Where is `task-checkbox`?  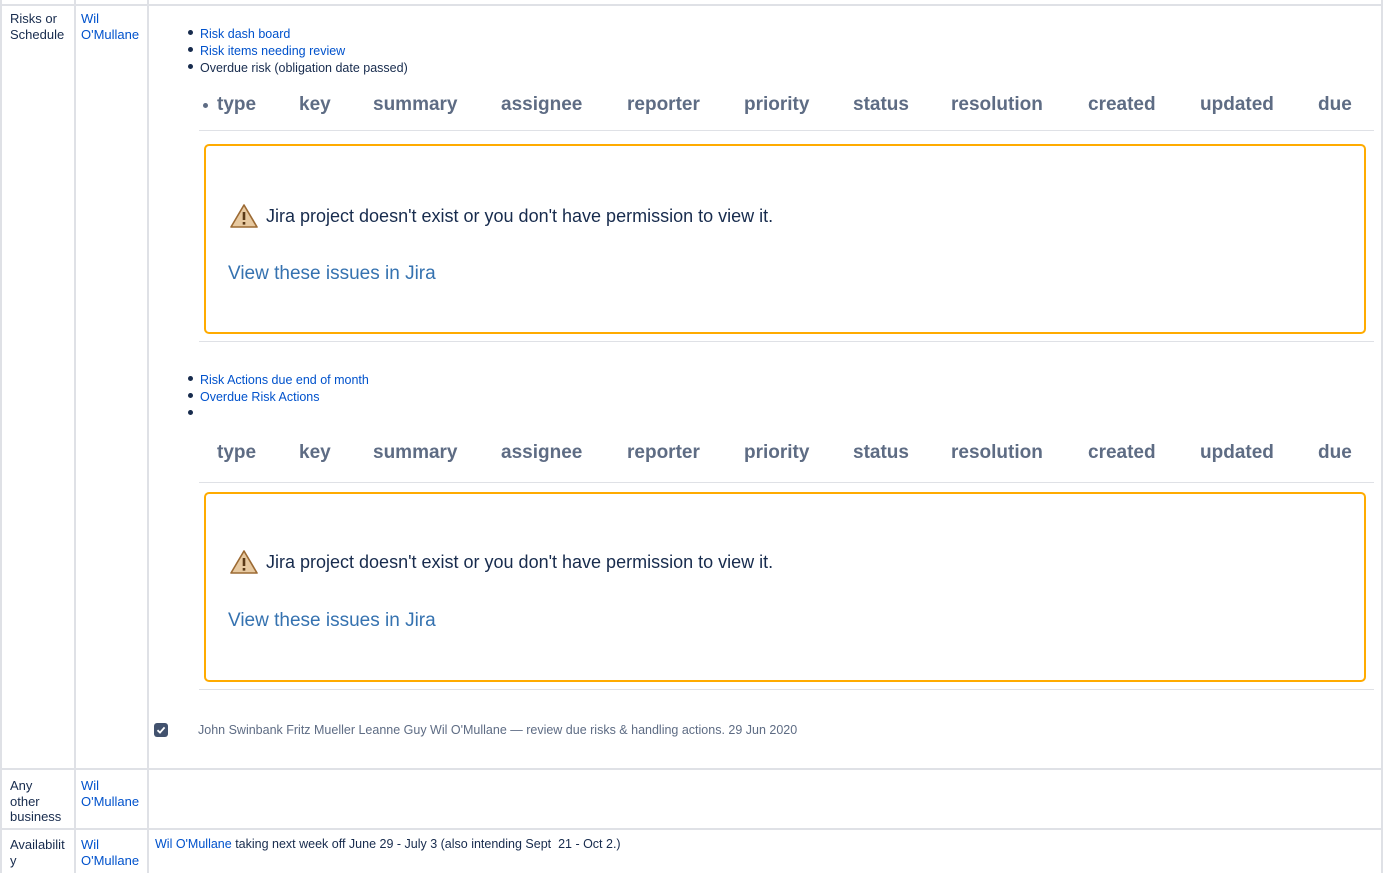
task-checkbox is located at coordinates (161, 730).